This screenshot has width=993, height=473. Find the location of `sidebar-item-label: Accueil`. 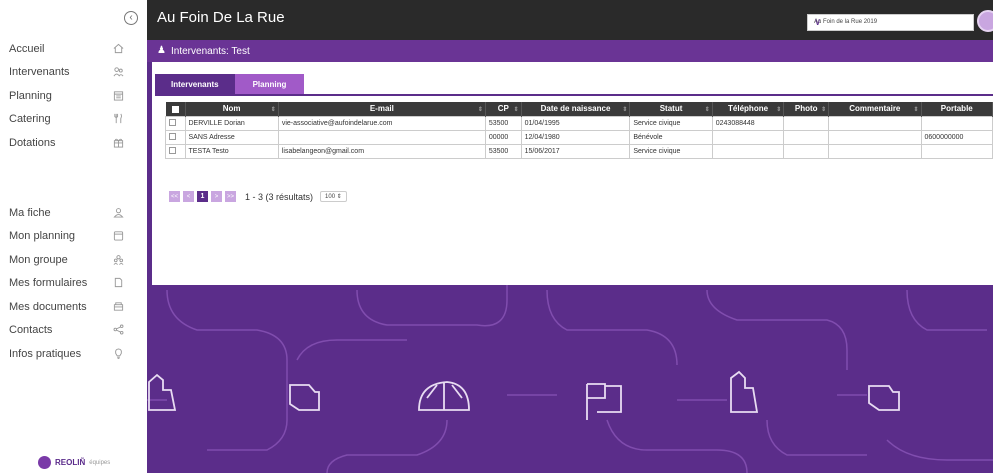

sidebar-item-label: Accueil is located at coordinates (27, 48).